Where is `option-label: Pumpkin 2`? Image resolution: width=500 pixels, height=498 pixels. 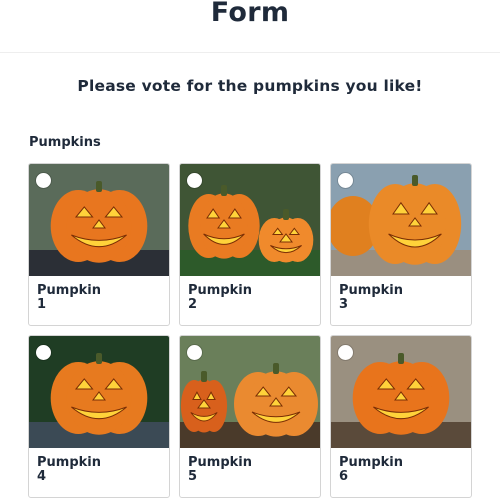 option-label: Pumpkin 2 is located at coordinates (220, 297).